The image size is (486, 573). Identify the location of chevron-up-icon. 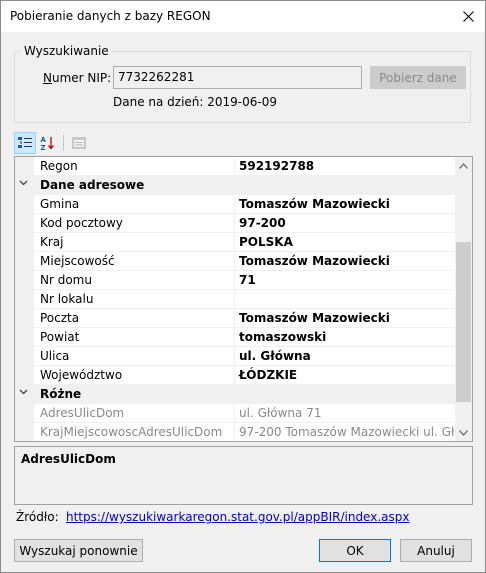
(463, 165).